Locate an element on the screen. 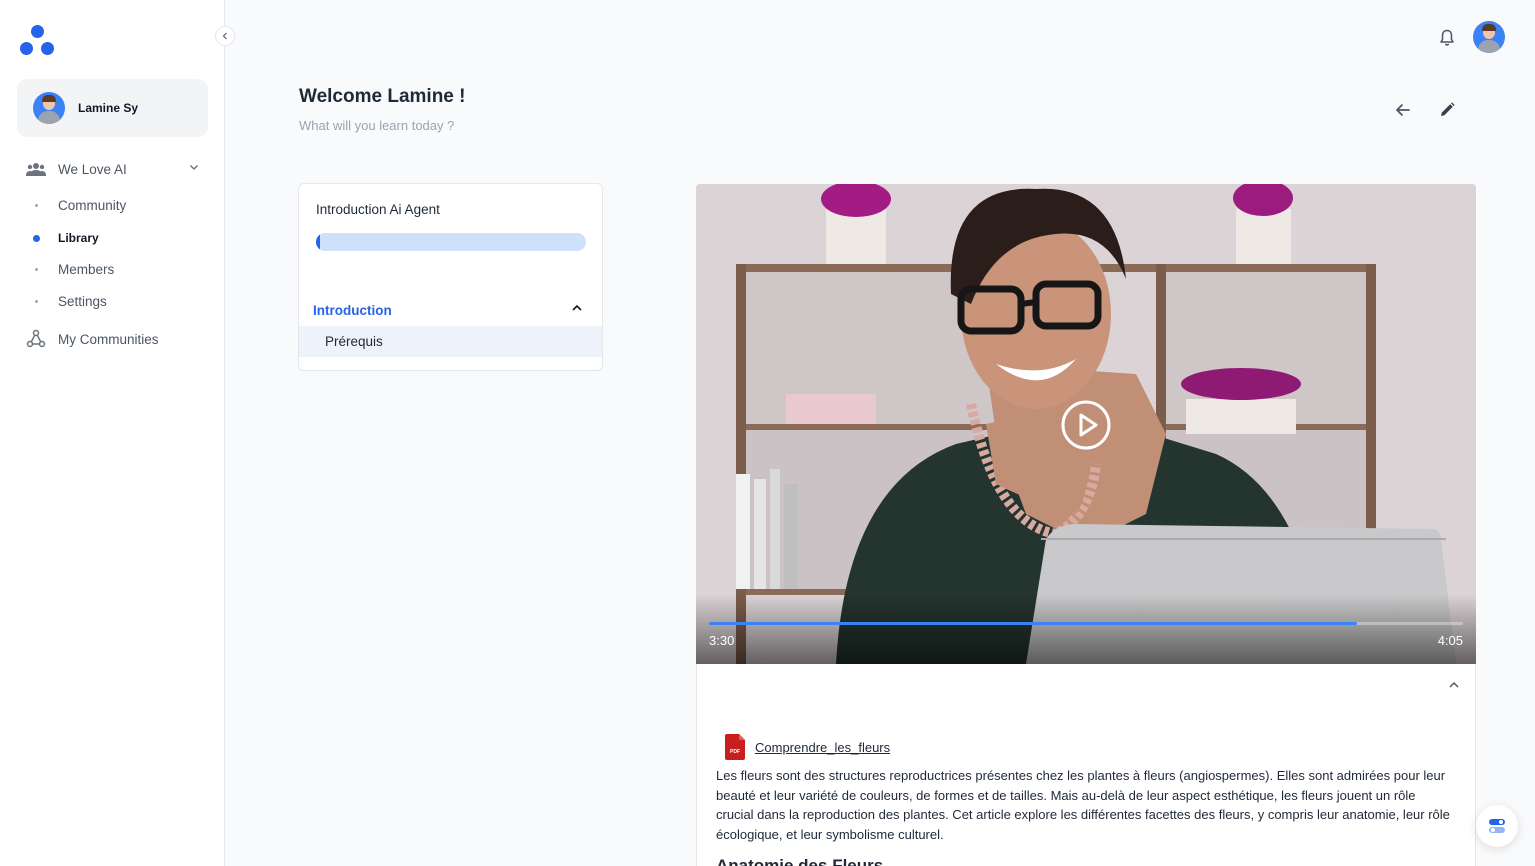 This screenshot has width=1535, height=866. user-avatar is located at coordinates (49, 108).